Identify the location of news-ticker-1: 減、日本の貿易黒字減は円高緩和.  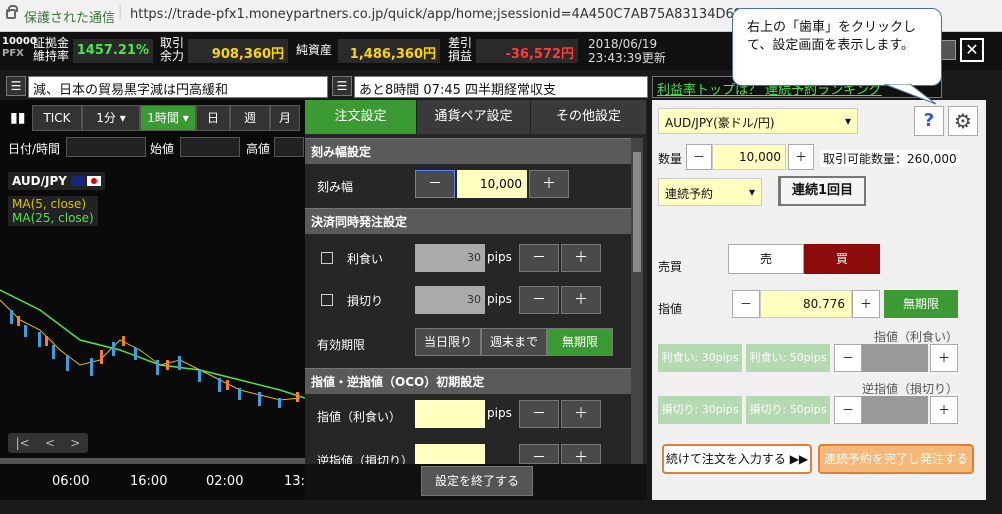
(178, 87).